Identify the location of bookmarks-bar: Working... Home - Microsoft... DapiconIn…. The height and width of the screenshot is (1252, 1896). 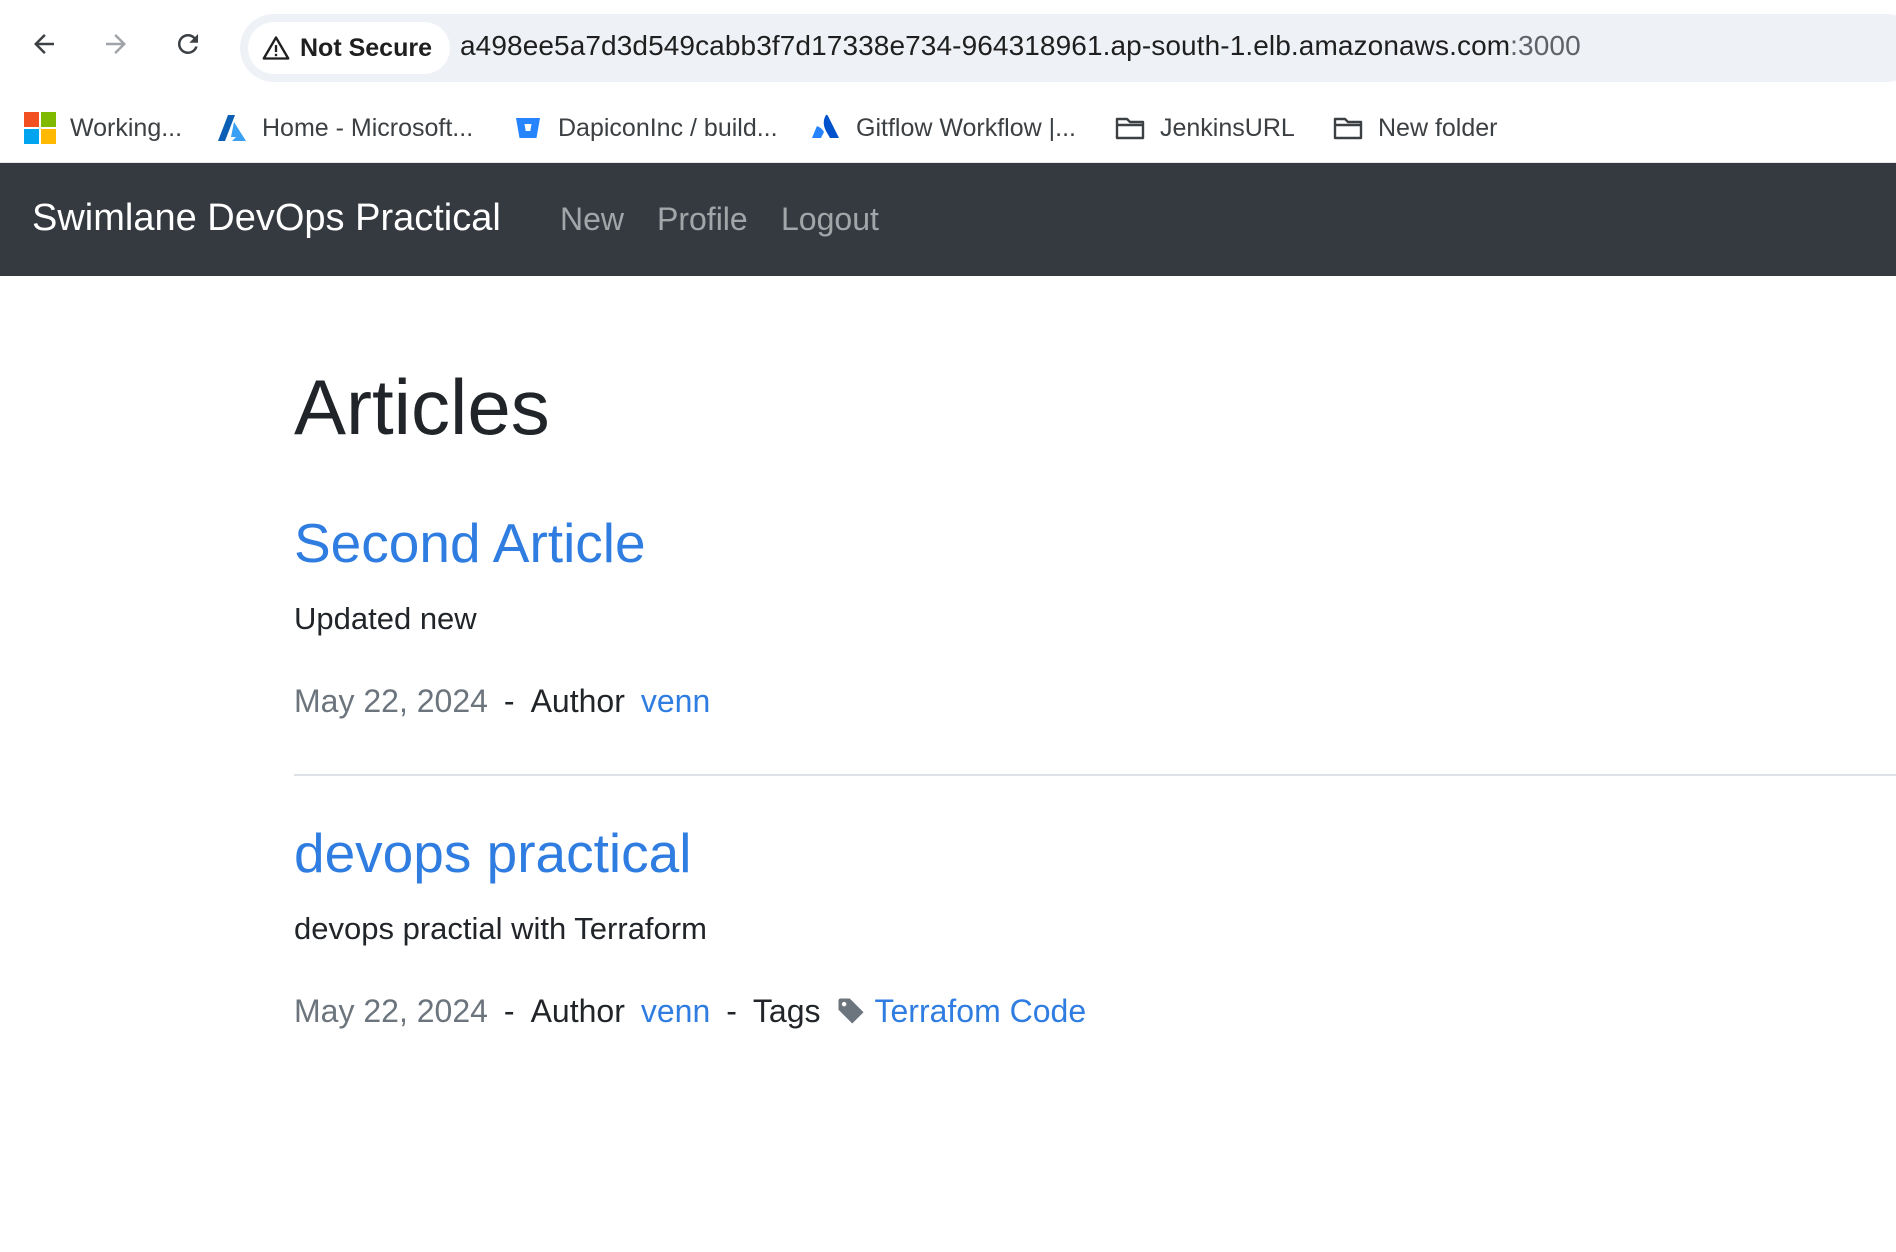
(948, 129).